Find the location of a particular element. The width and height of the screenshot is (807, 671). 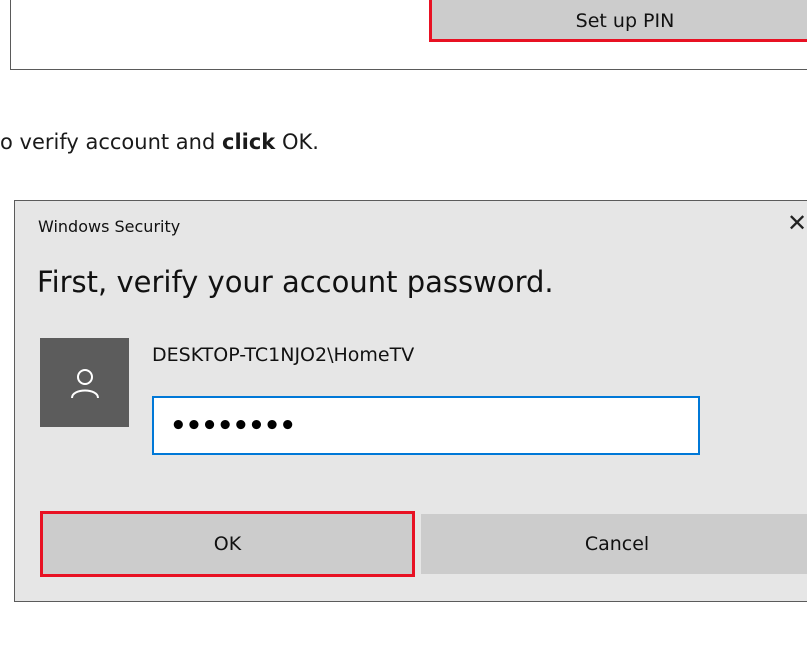

instruction-bold: click is located at coordinates (249, 142).